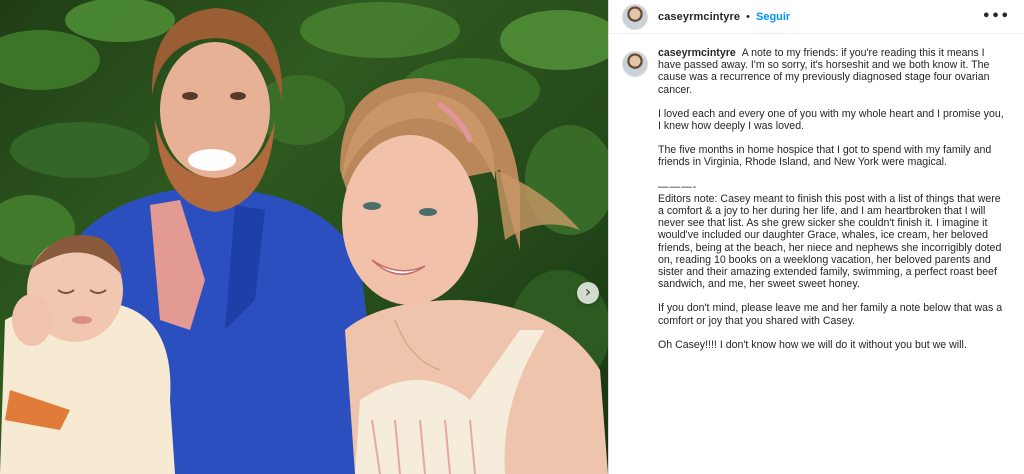  Describe the element at coordinates (698, 53) in the screenshot. I see `caption-username: caseyrmcintyre` at that location.